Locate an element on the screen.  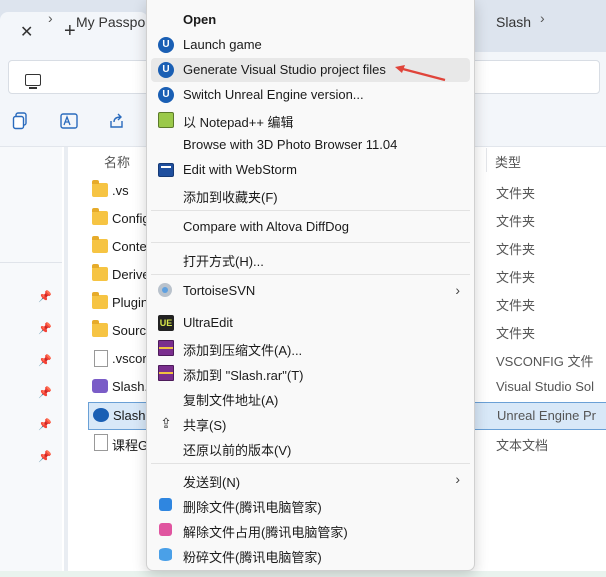
menu-item-label: 添加到收藏夹(F) is located at coordinates (230, 197).